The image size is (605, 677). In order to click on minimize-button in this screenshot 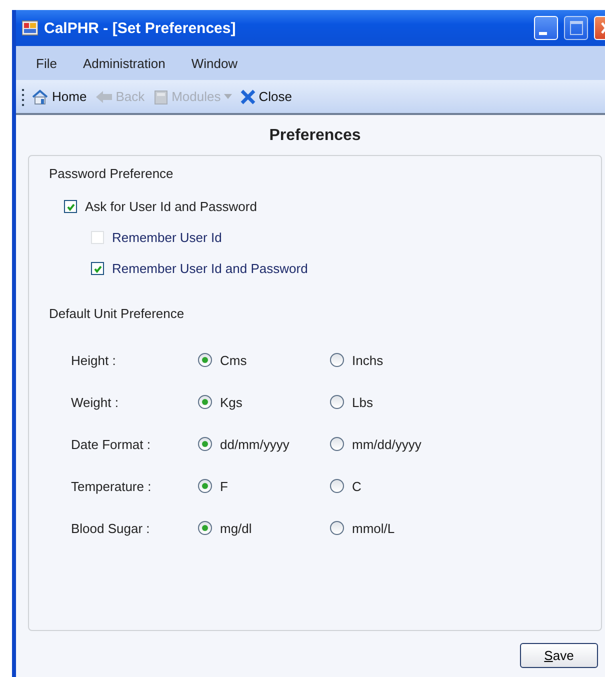, I will do `click(546, 28)`.